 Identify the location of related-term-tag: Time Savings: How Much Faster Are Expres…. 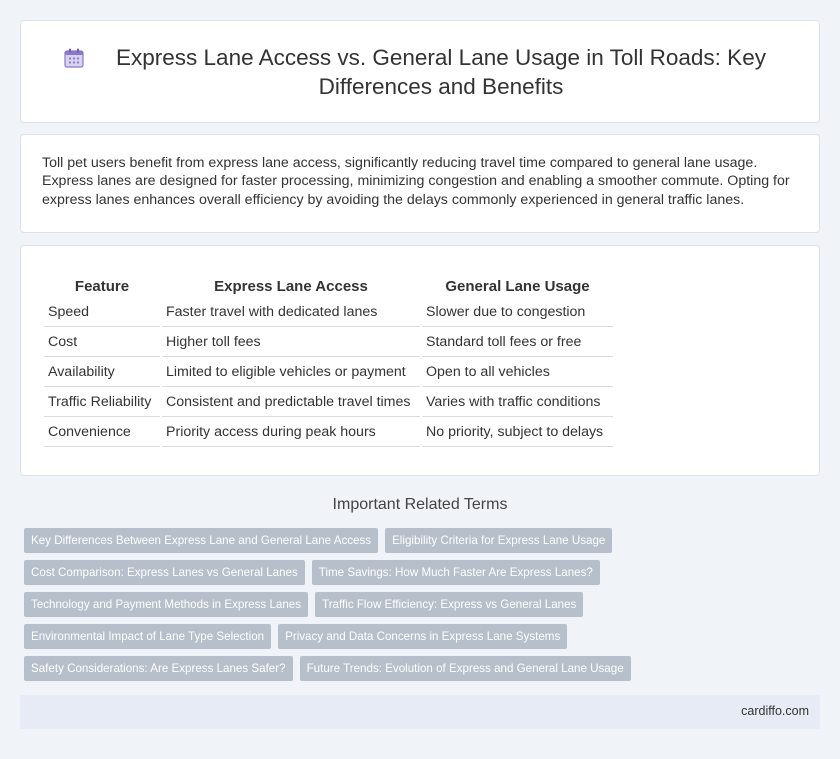
(455, 572).